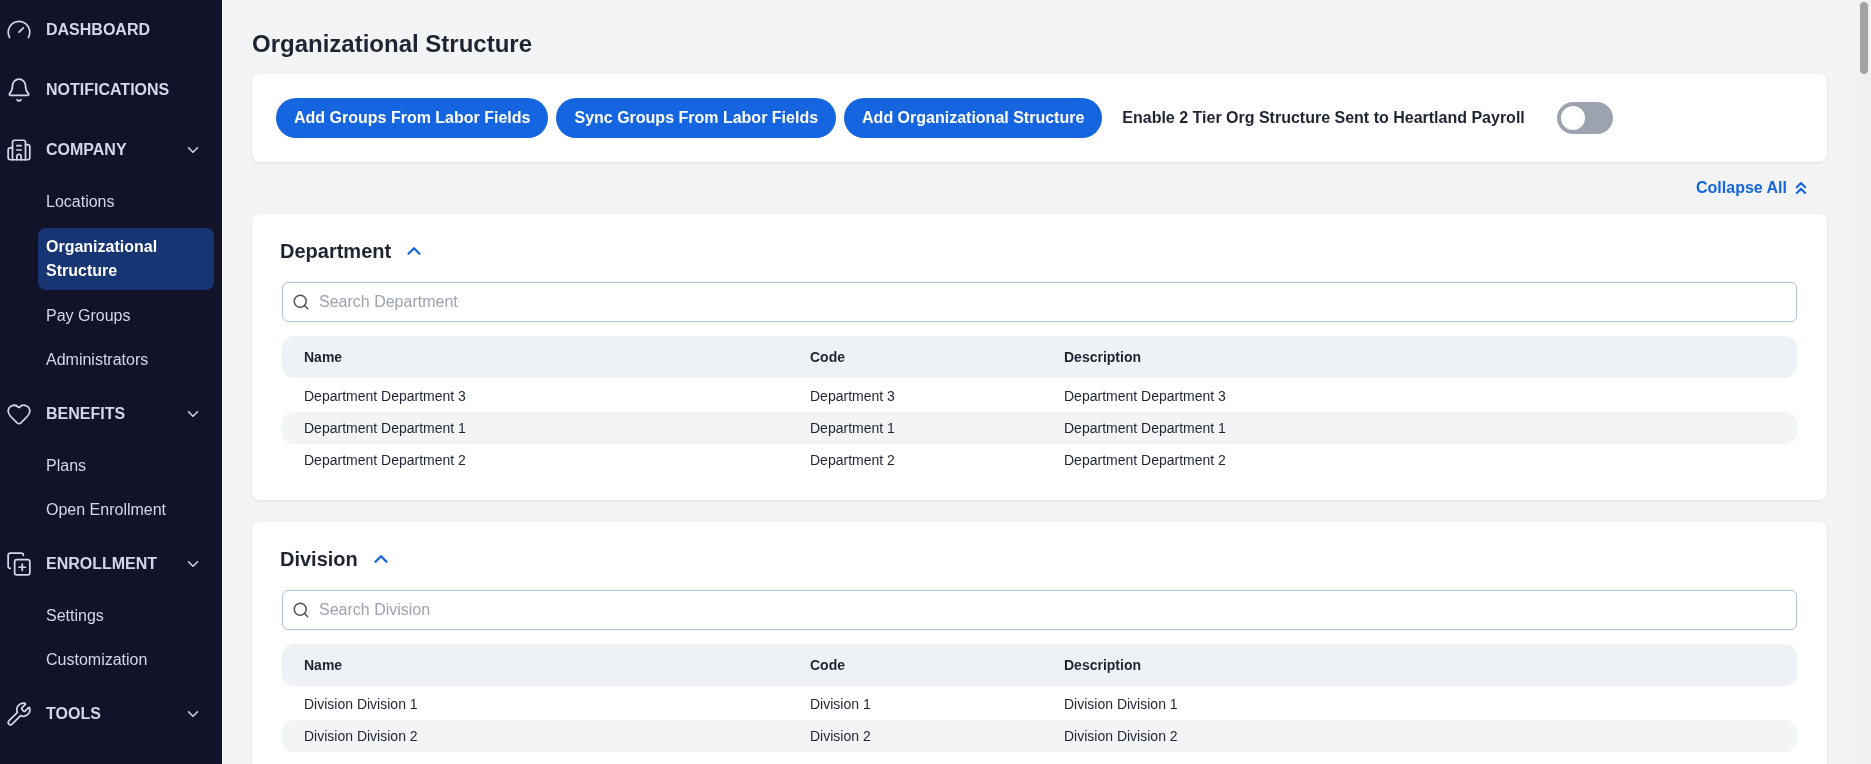 This screenshot has width=1871, height=764. Describe the element at coordinates (111, 564) in the screenshot. I see `nav-section: ENROLLMENT` at that location.